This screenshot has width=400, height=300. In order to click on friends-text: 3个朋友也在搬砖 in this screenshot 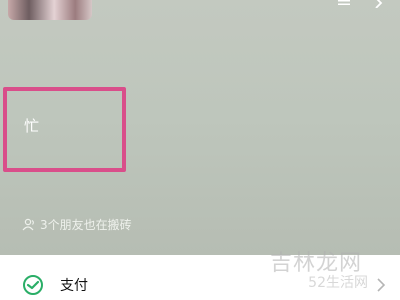, I will do `click(86, 225)`.